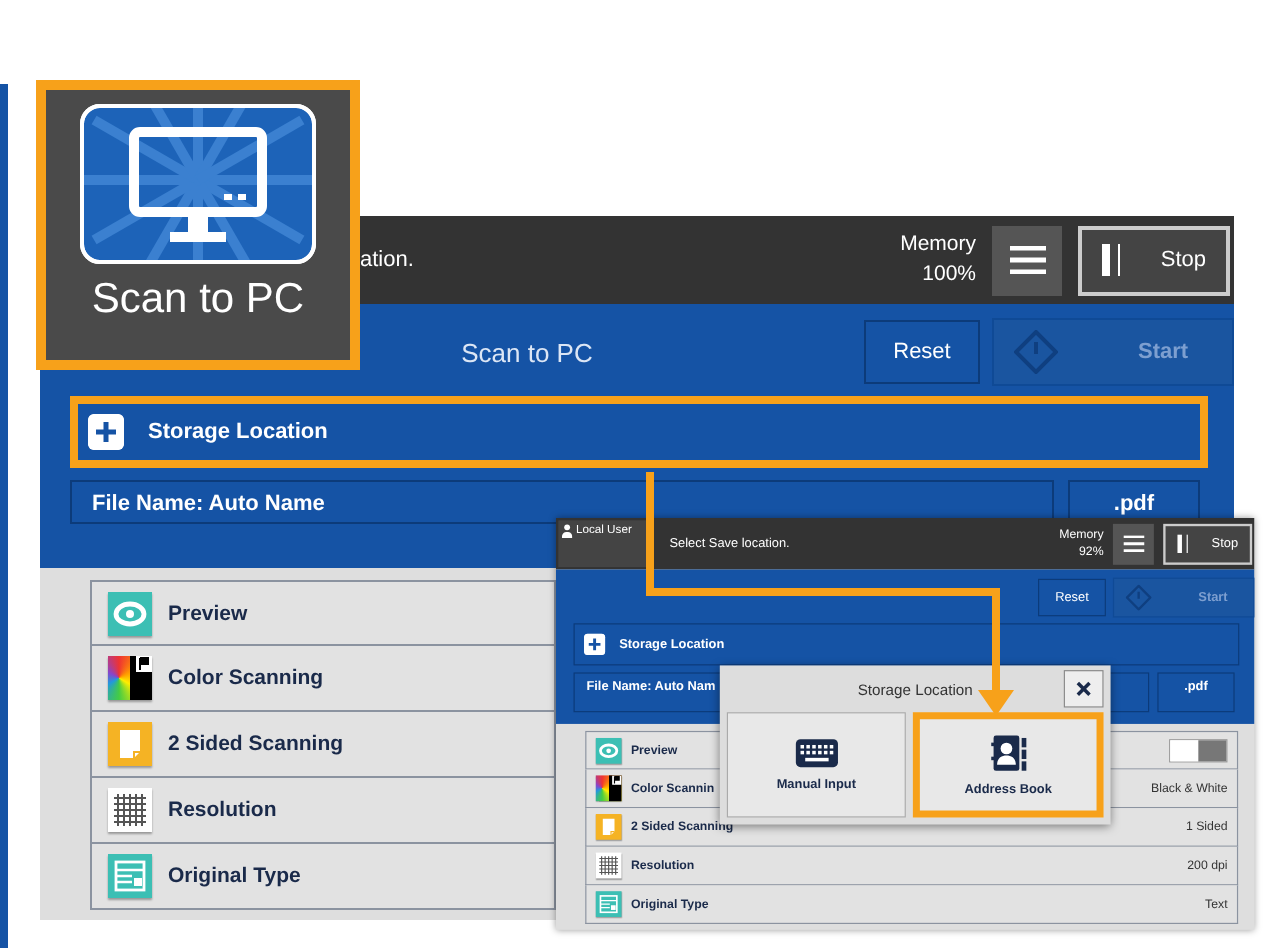 This screenshot has height=948, width=1264. What do you see at coordinates (323, 613) in the screenshot?
I see `feature-row: Preview` at bounding box center [323, 613].